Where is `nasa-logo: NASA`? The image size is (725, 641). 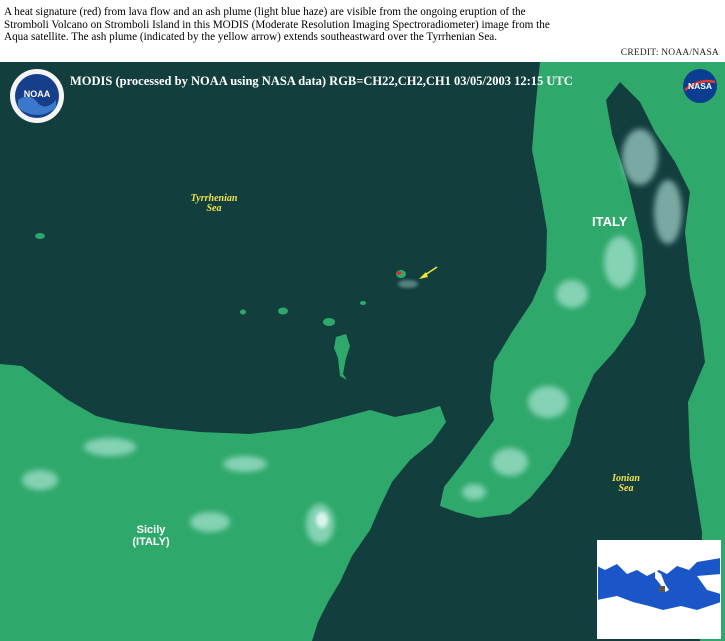
nasa-logo: NASA is located at coordinates (700, 86).